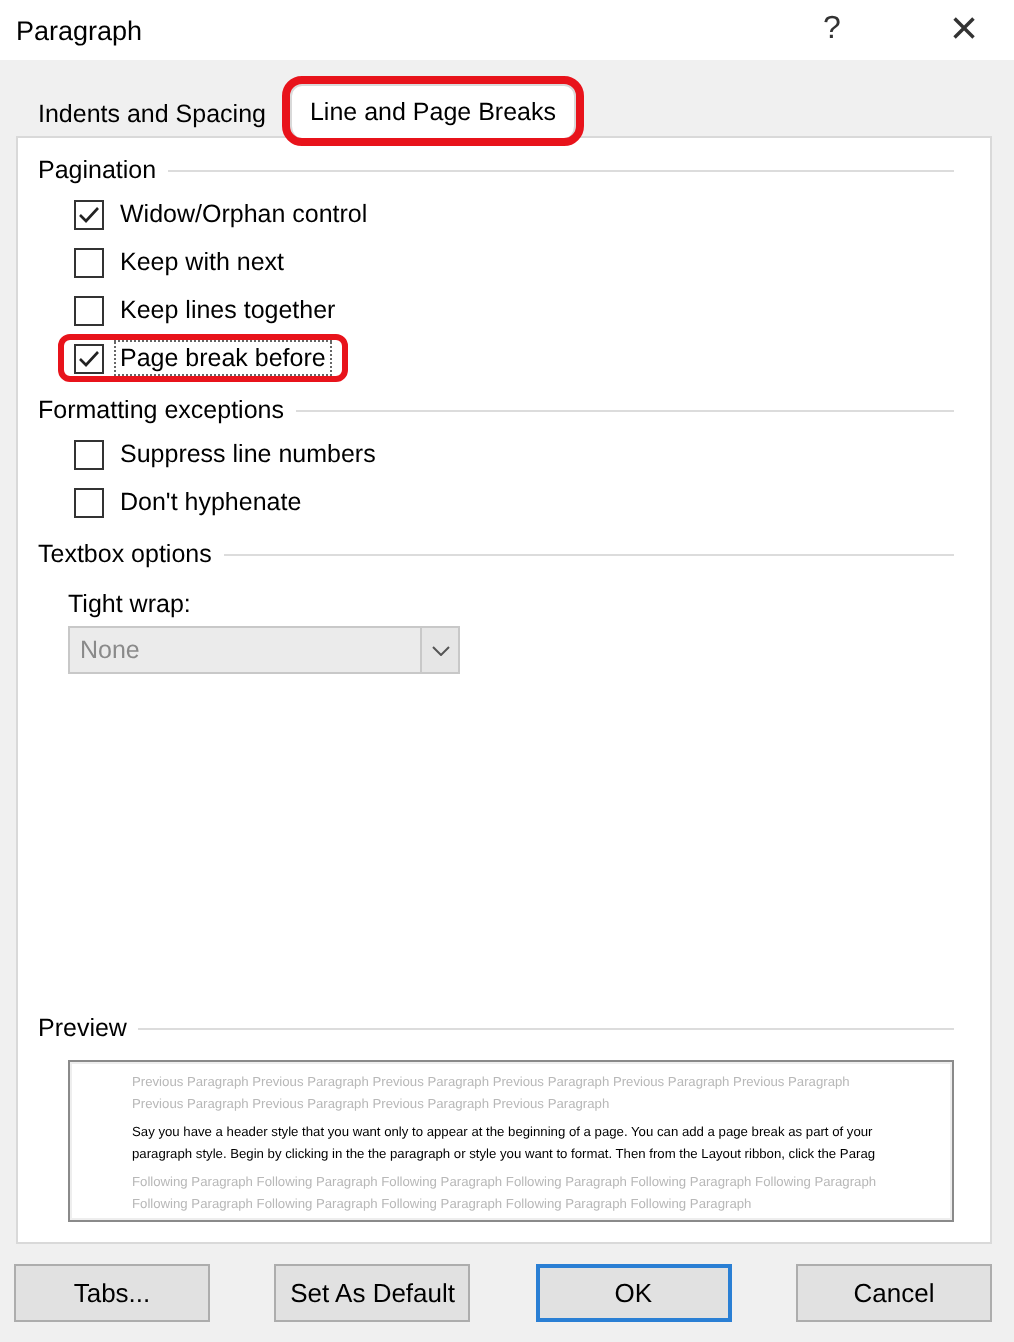 This screenshot has width=1014, height=1342. I want to click on group-heading: Textbox options, so click(125, 554).